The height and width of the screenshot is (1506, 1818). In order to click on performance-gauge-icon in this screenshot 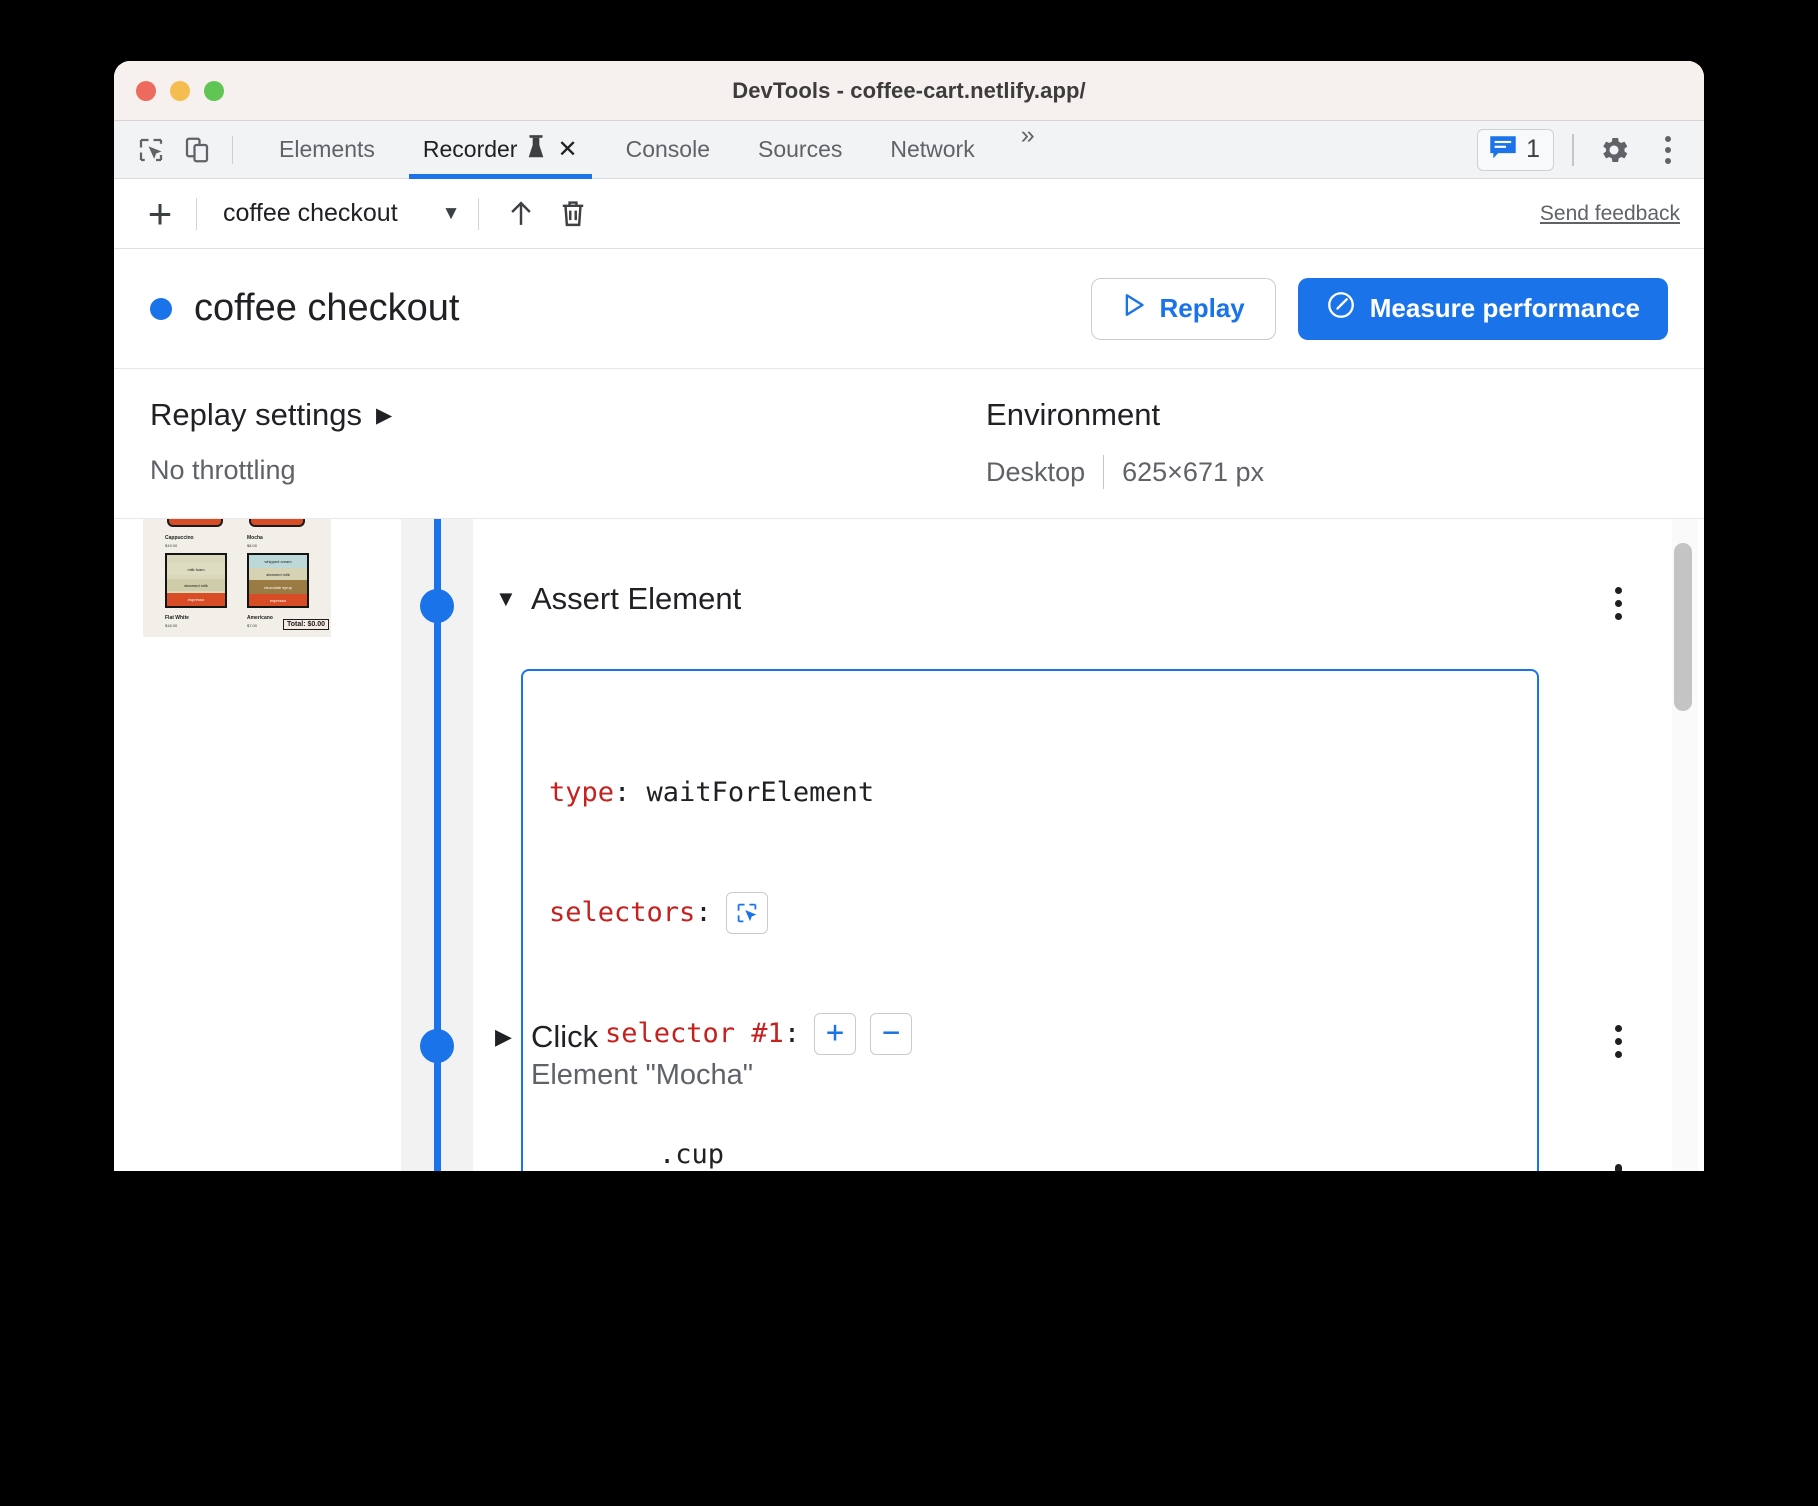, I will do `click(1341, 308)`.